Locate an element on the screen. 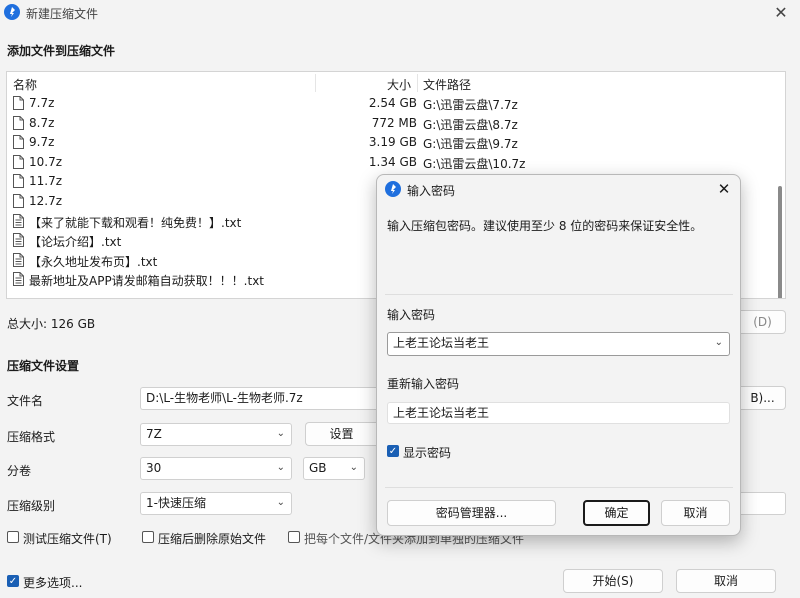 The image size is (800, 598). split-unit-value: GB is located at coordinates (318, 468).